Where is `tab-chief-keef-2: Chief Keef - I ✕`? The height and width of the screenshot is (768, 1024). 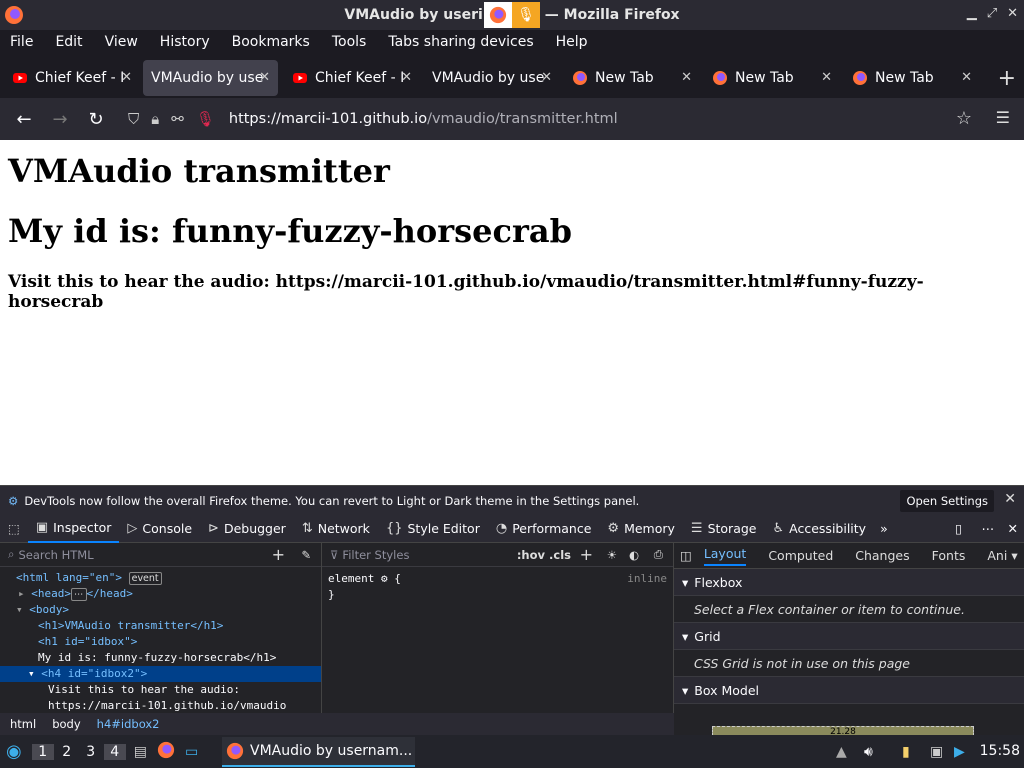
tab-chief-keef-2: Chief Keef - I ✕ is located at coordinates (352, 78).